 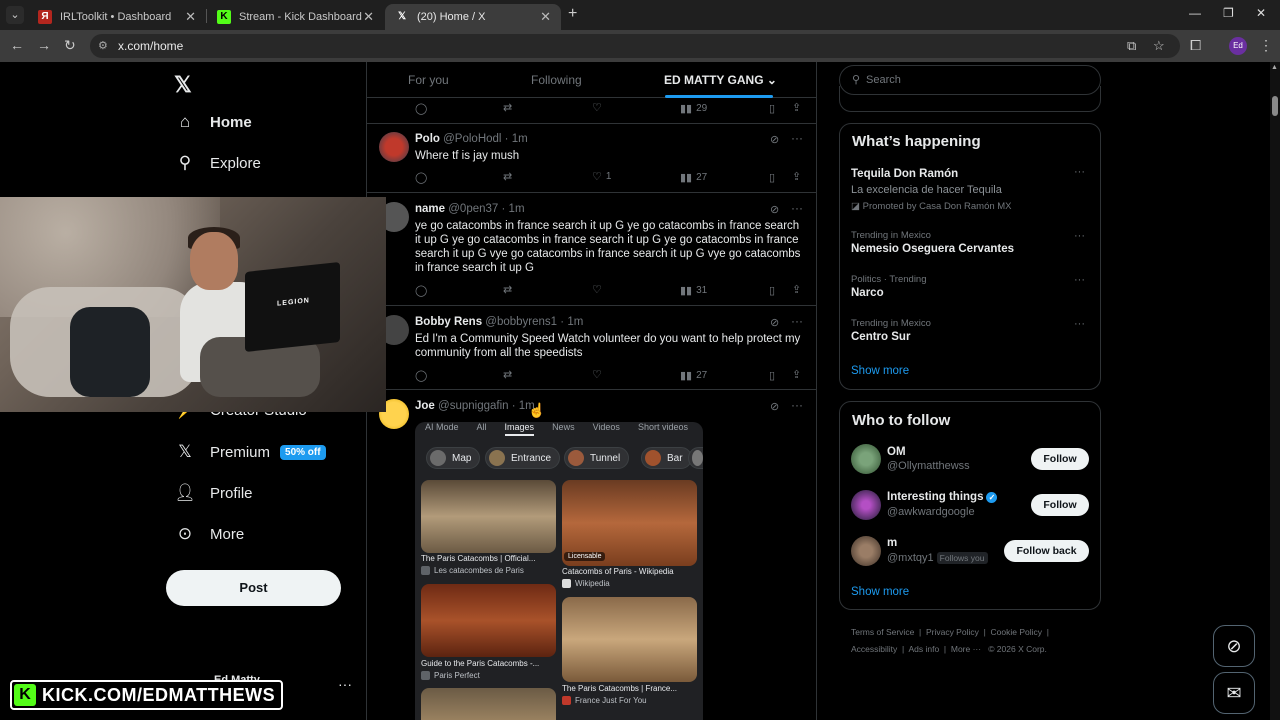 I want to click on site-info-icon: ⚙, so click(x=103, y=45).